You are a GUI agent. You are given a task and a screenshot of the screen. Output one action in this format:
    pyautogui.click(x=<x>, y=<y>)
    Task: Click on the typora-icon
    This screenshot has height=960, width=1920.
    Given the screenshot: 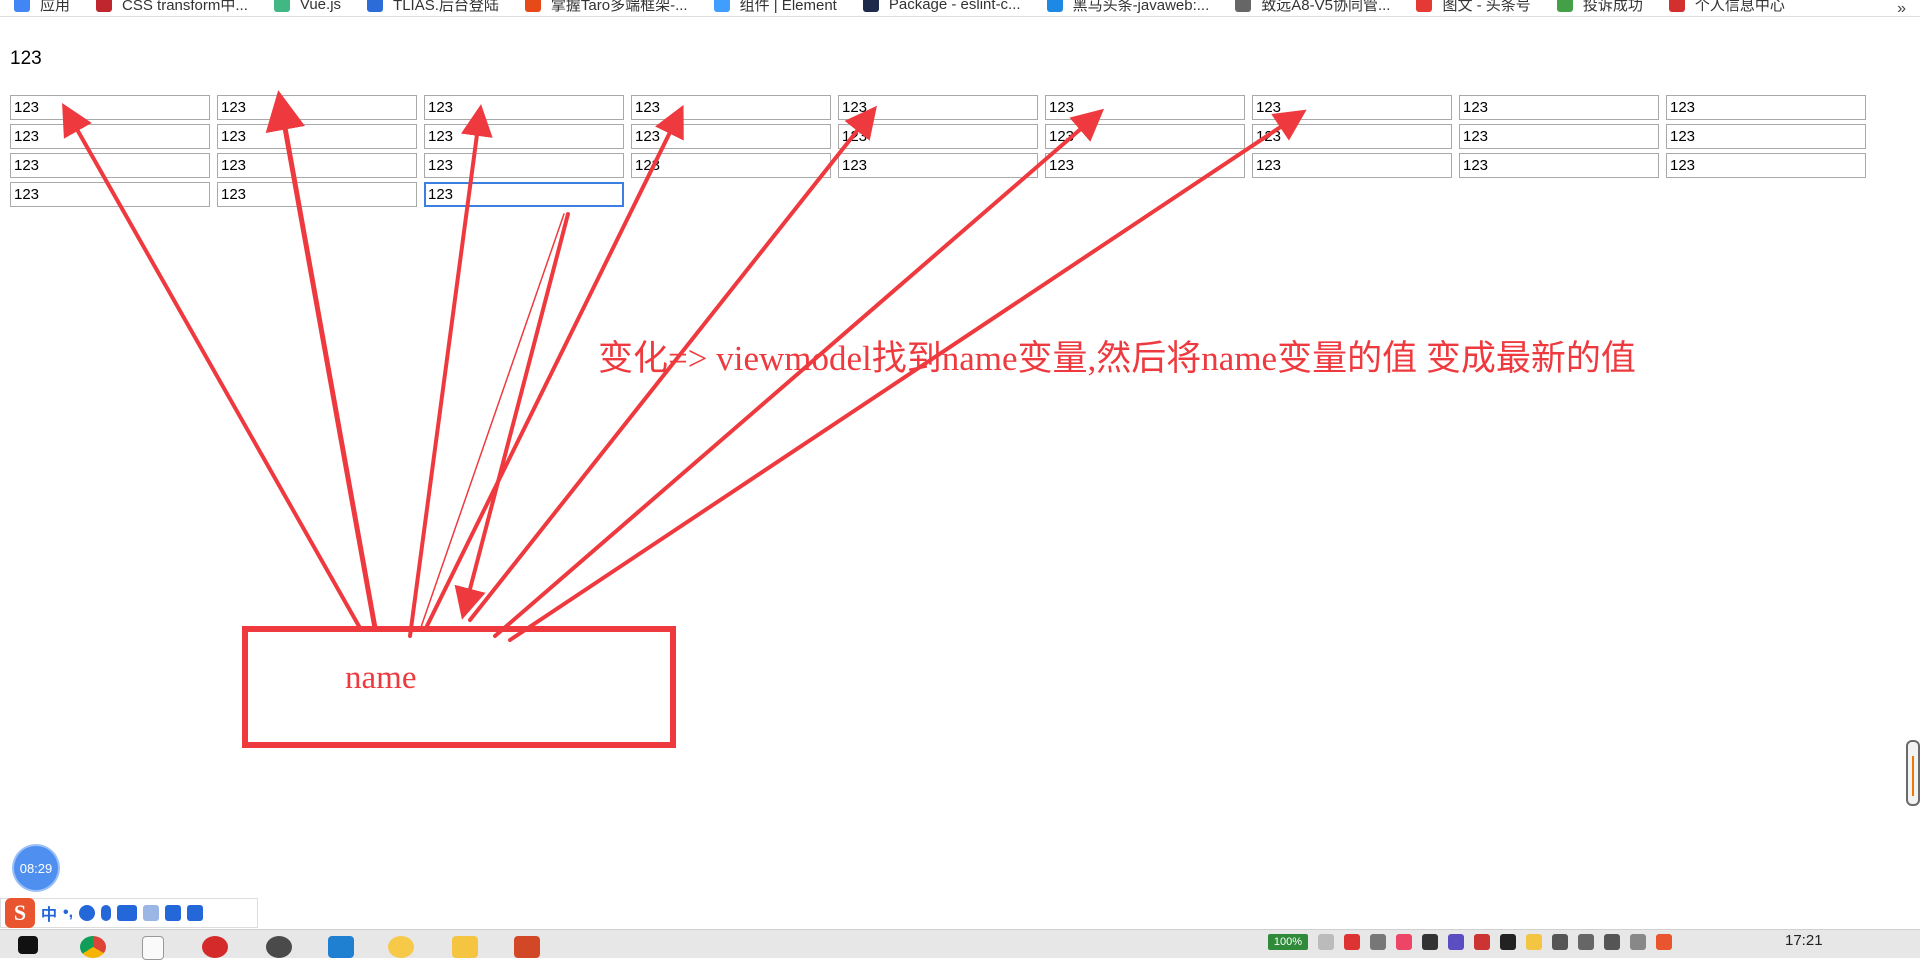 What is the action you would take?
    pyautogui.click(x=153, y=948)
    